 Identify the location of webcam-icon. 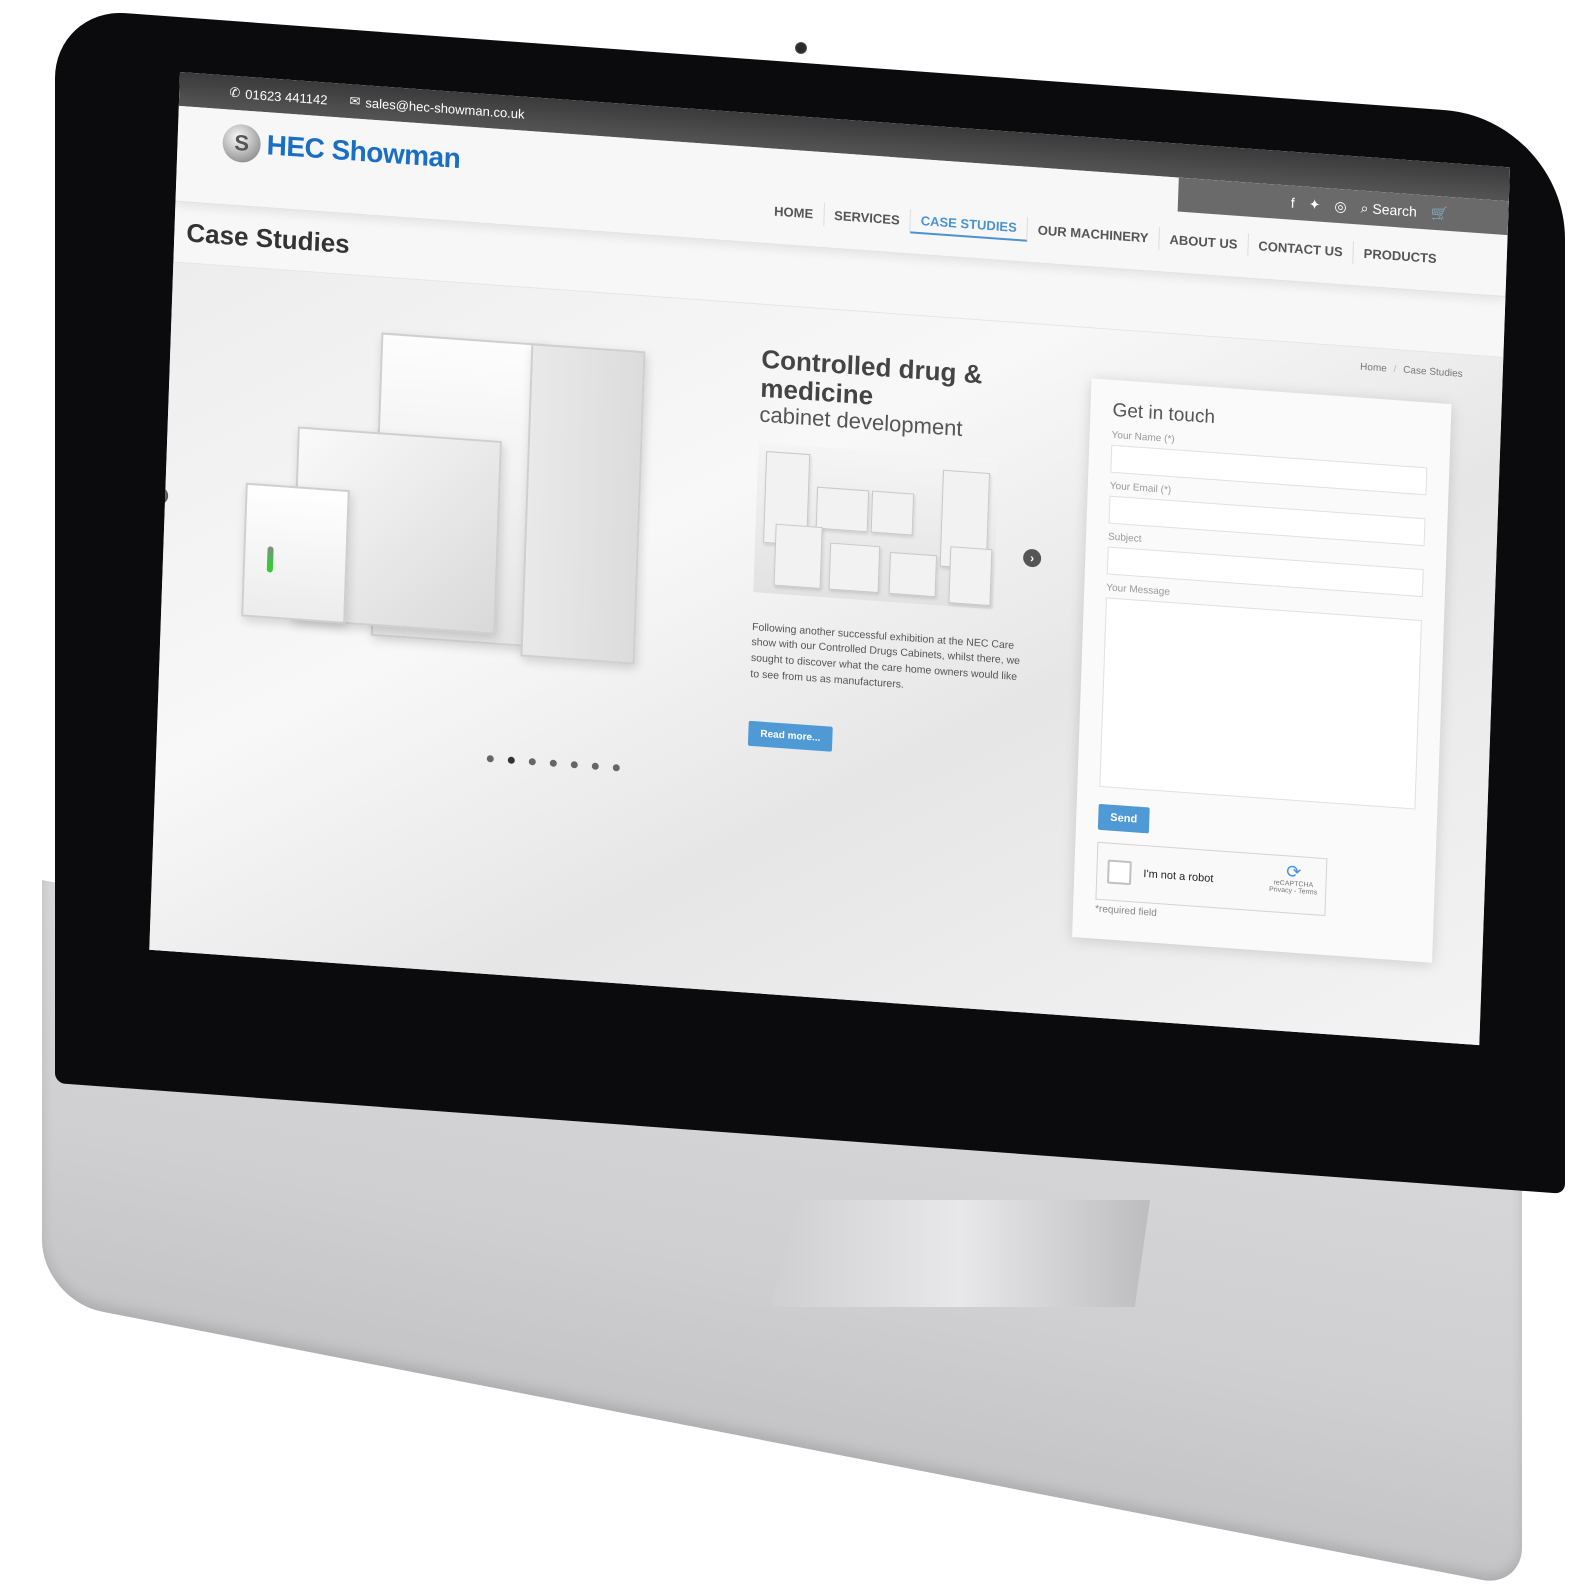
(801, 48).